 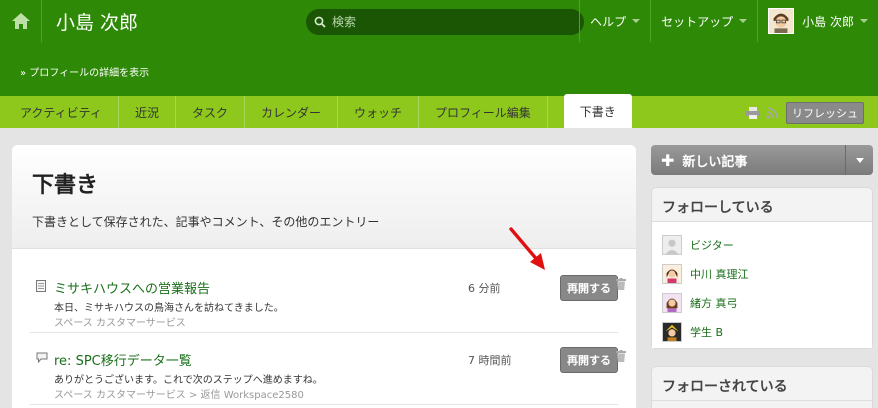 I want to click on setup-menu-label: セットアップ, so click(x=697, y=21).